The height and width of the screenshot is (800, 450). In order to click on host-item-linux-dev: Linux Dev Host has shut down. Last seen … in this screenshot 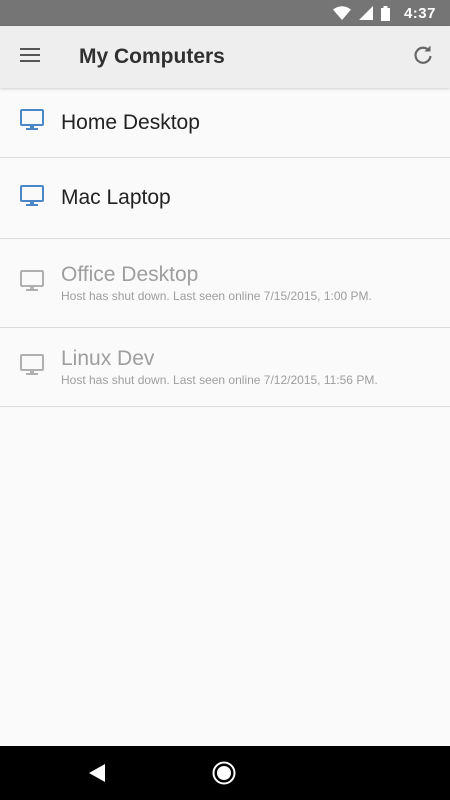, I will do `click(225, 367)`.